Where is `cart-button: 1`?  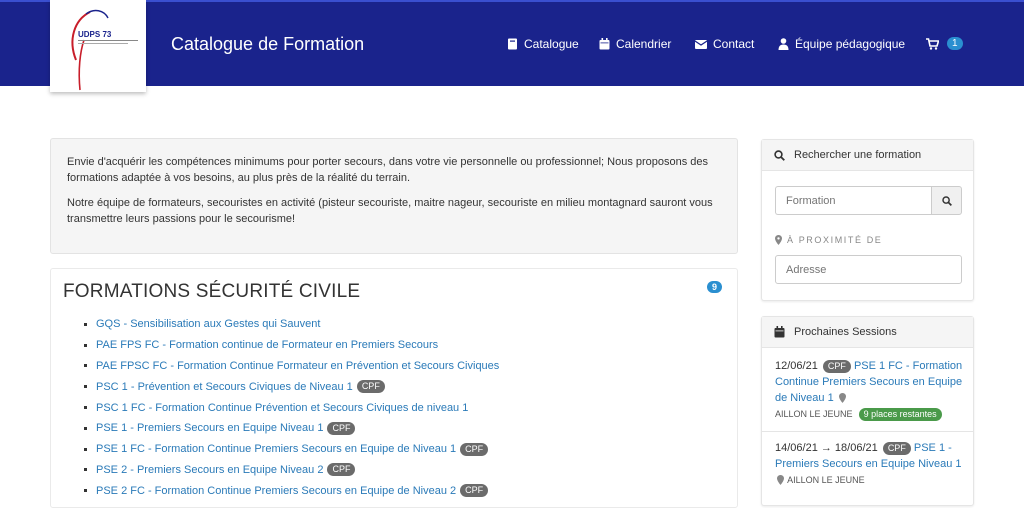 cart-button: 1 is located at coordinates (944, 43).